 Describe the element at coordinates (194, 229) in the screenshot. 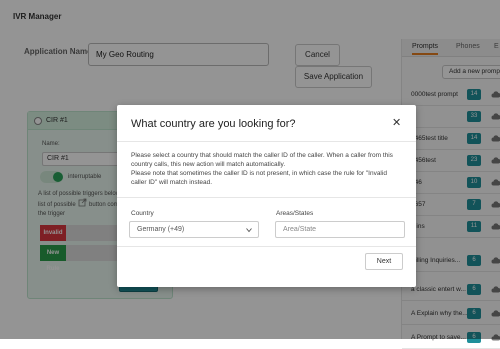

I see `country-select: Germany (+49)` at that location.